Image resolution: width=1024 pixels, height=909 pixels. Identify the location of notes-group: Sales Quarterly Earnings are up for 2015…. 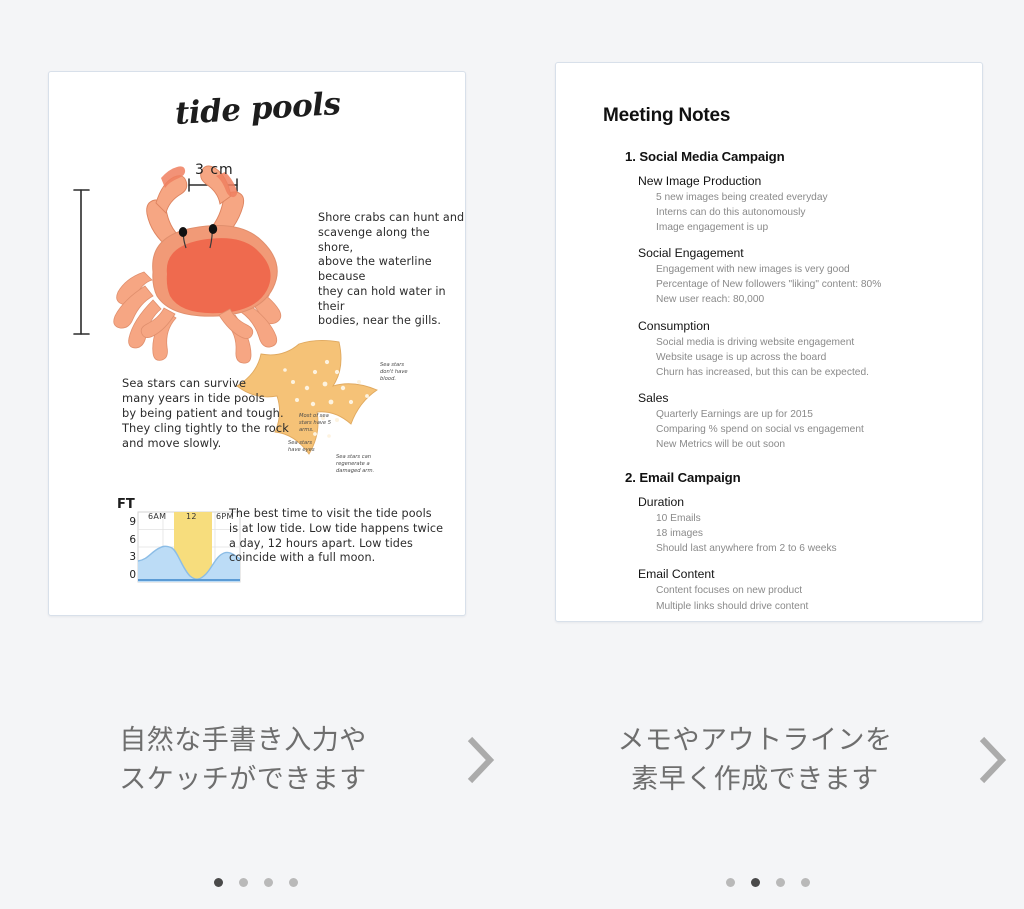
(810, 421).